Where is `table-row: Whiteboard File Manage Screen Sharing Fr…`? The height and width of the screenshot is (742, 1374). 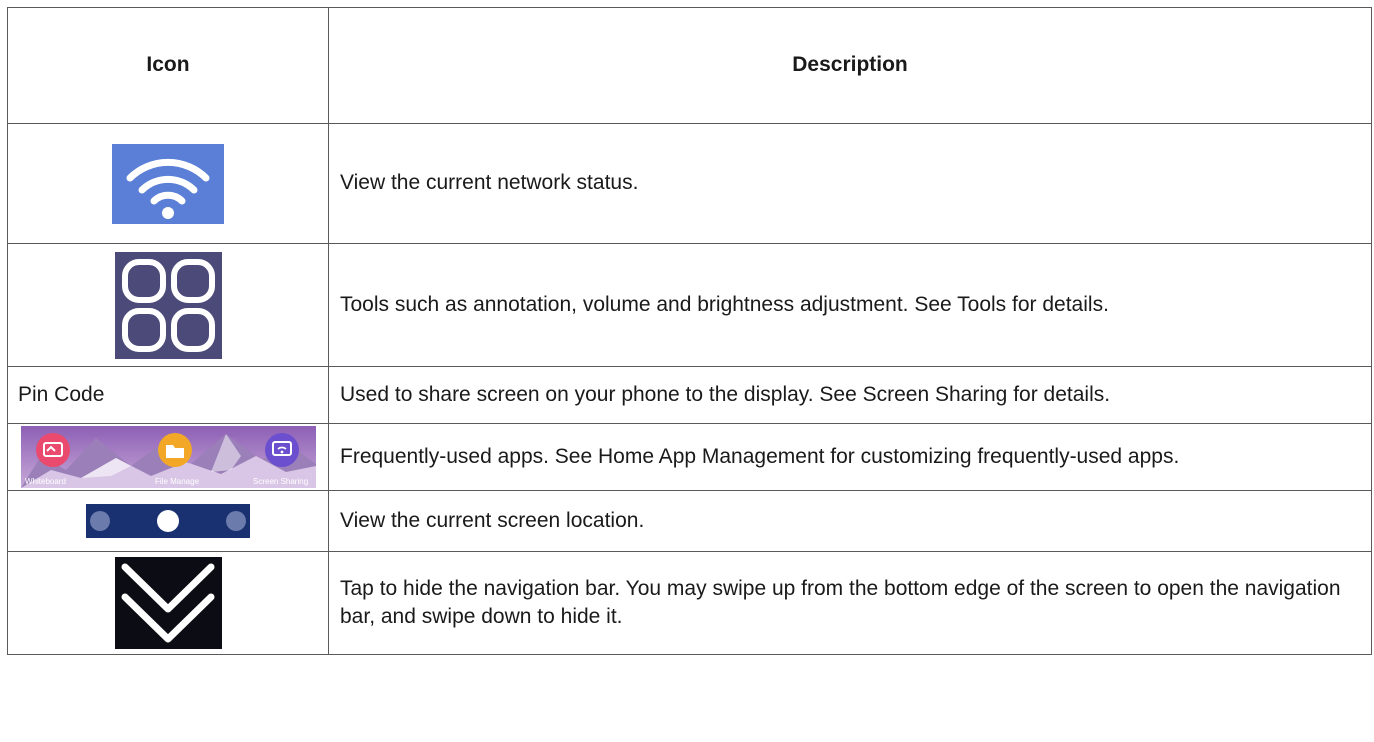
table-row: Whiteboard File Manage Screen Sharing Fr… is located at coordinates (689, 457).